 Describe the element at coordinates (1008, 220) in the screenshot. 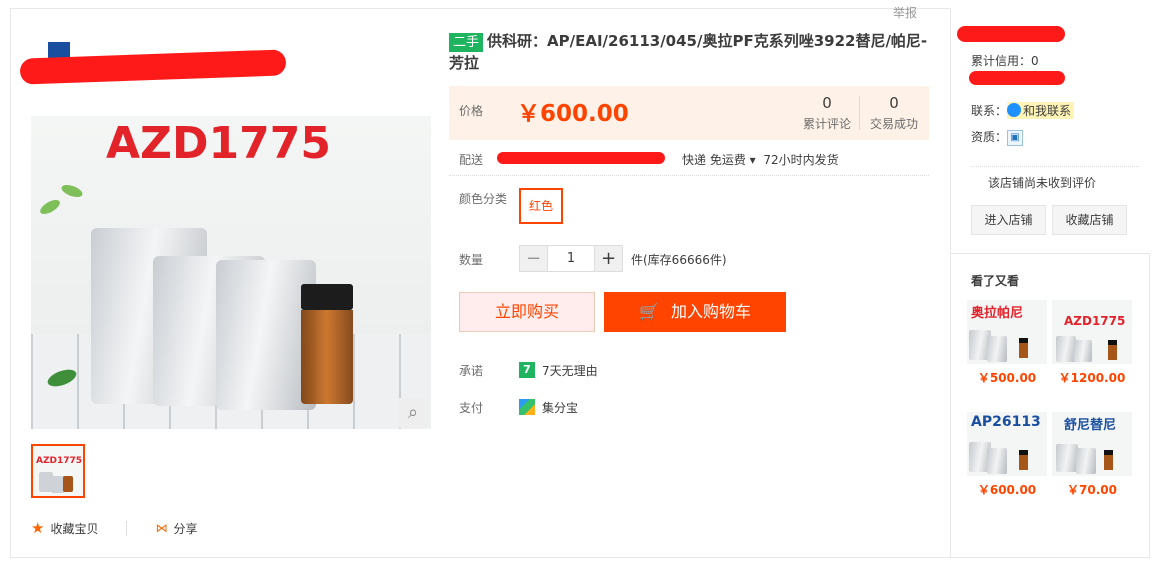

I see `enter-shop-button: 进入店铺` at that location.